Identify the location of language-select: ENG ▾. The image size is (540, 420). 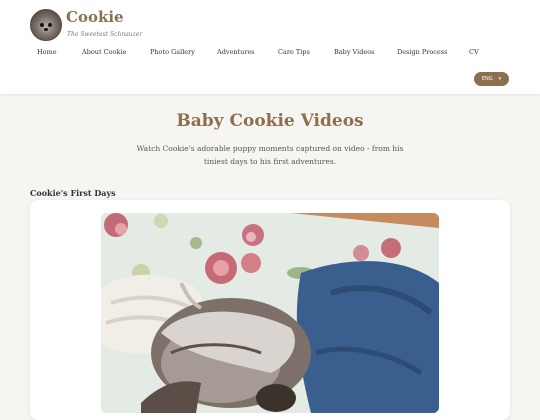
(491, 79).